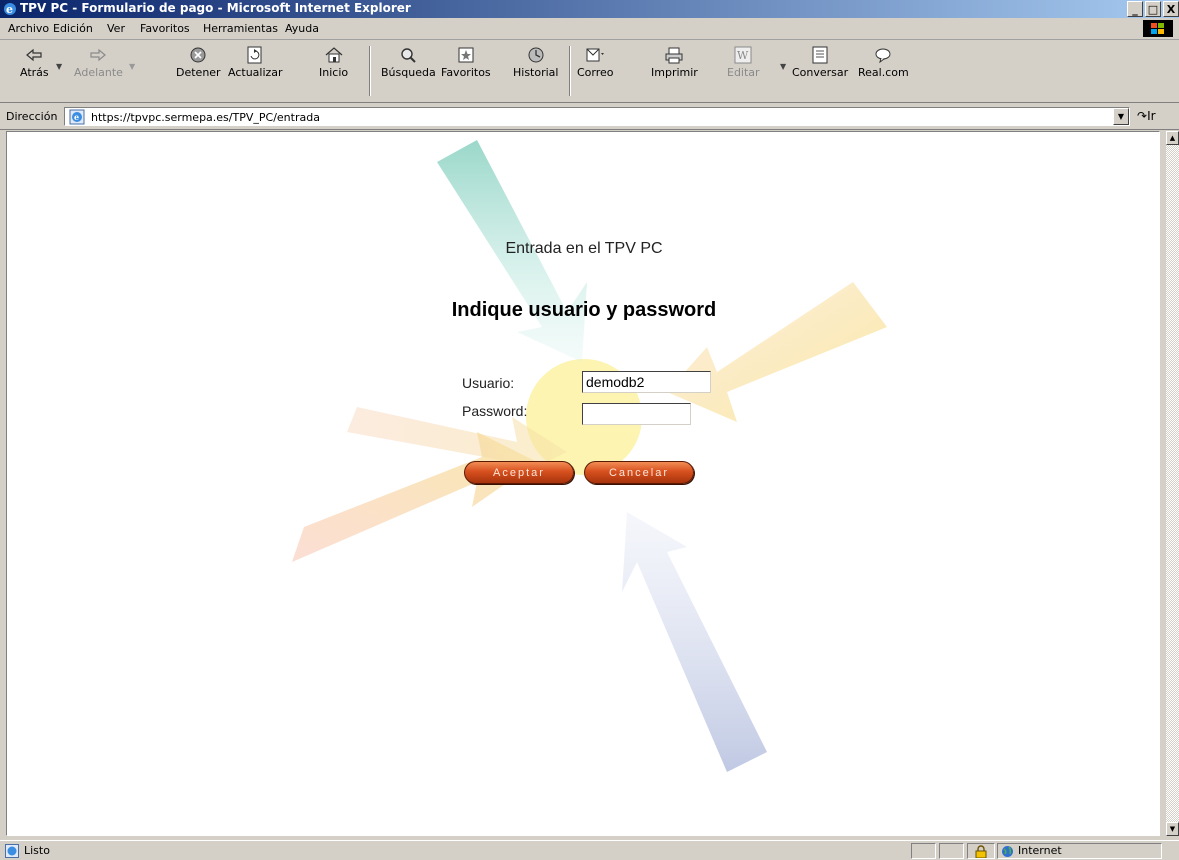 Image resolution: width=1179 pixels, height=860 pixels. What do you see at coordinates (1172, 483) in the screenshot?
I see `vertical-scrollbar: ▲ ▼` at bounding box center [1172, 483].